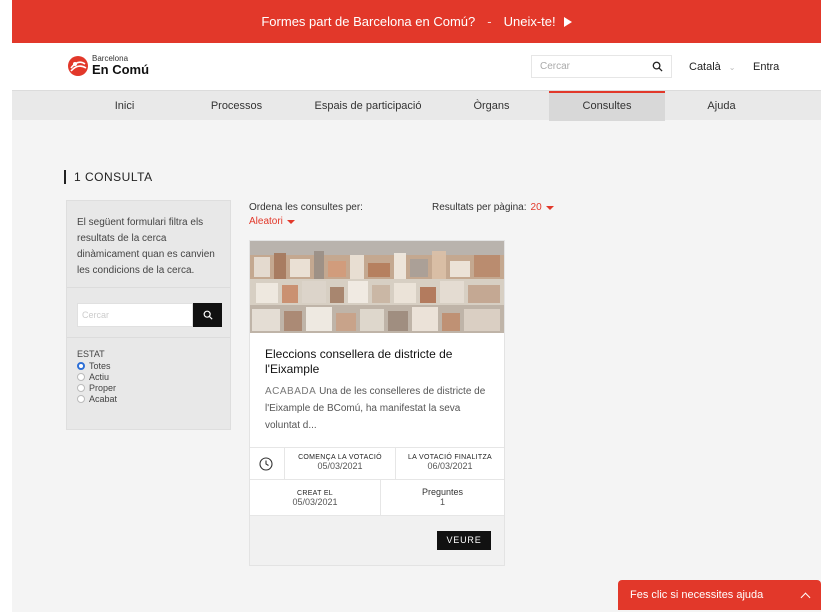 This screenshot has height=612, width=823. What do you see at coordinates (732, 67) in the screenshot?
I see `chevron-down-icon: ⌄` at bounding box center [732, 67].